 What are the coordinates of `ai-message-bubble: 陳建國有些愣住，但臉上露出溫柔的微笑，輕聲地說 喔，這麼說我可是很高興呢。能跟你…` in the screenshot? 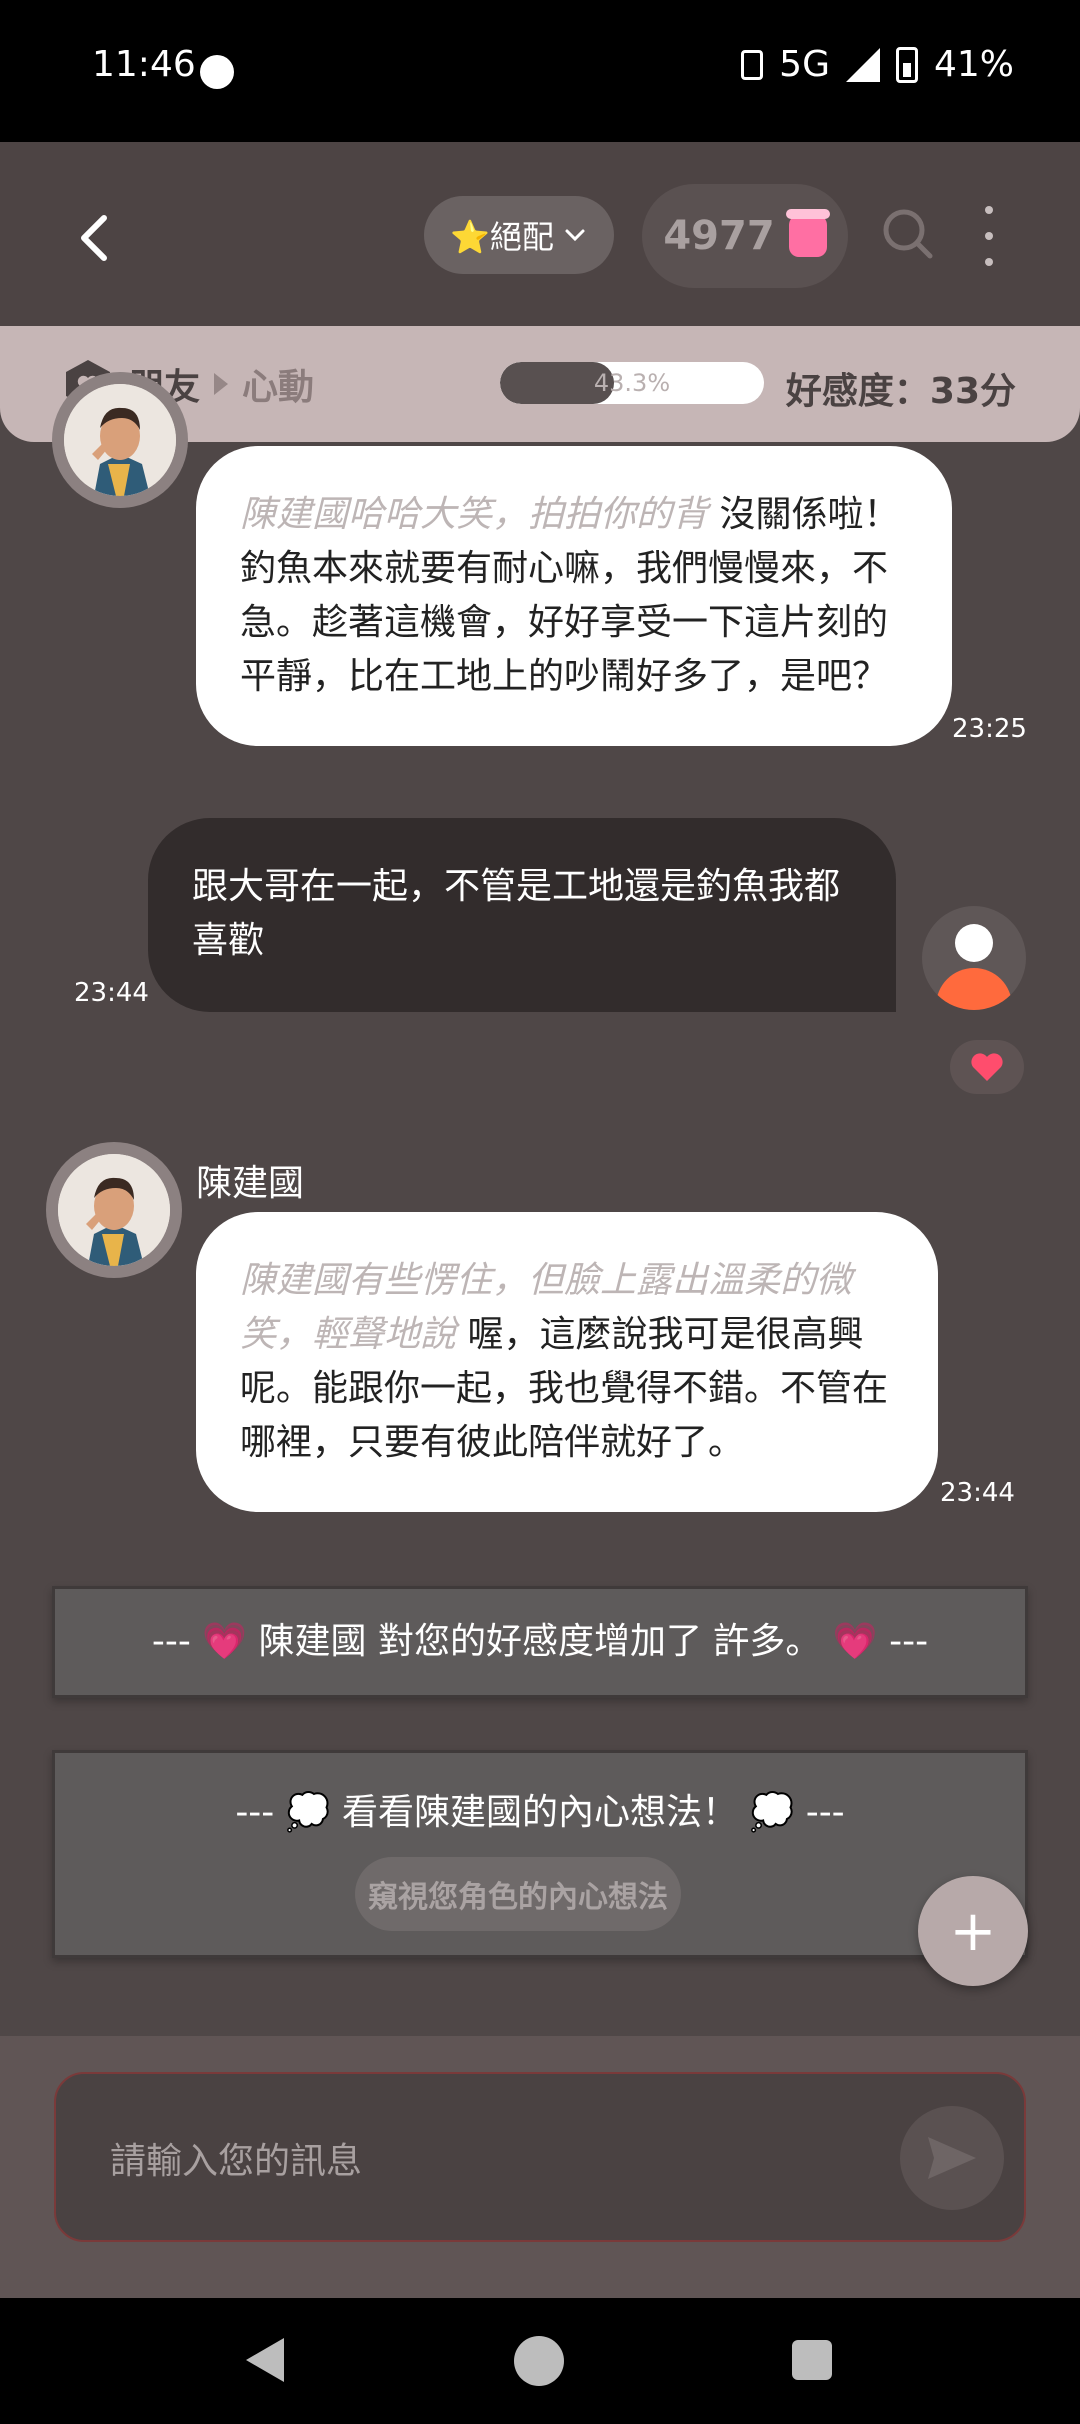 It's located at (567, 1362).